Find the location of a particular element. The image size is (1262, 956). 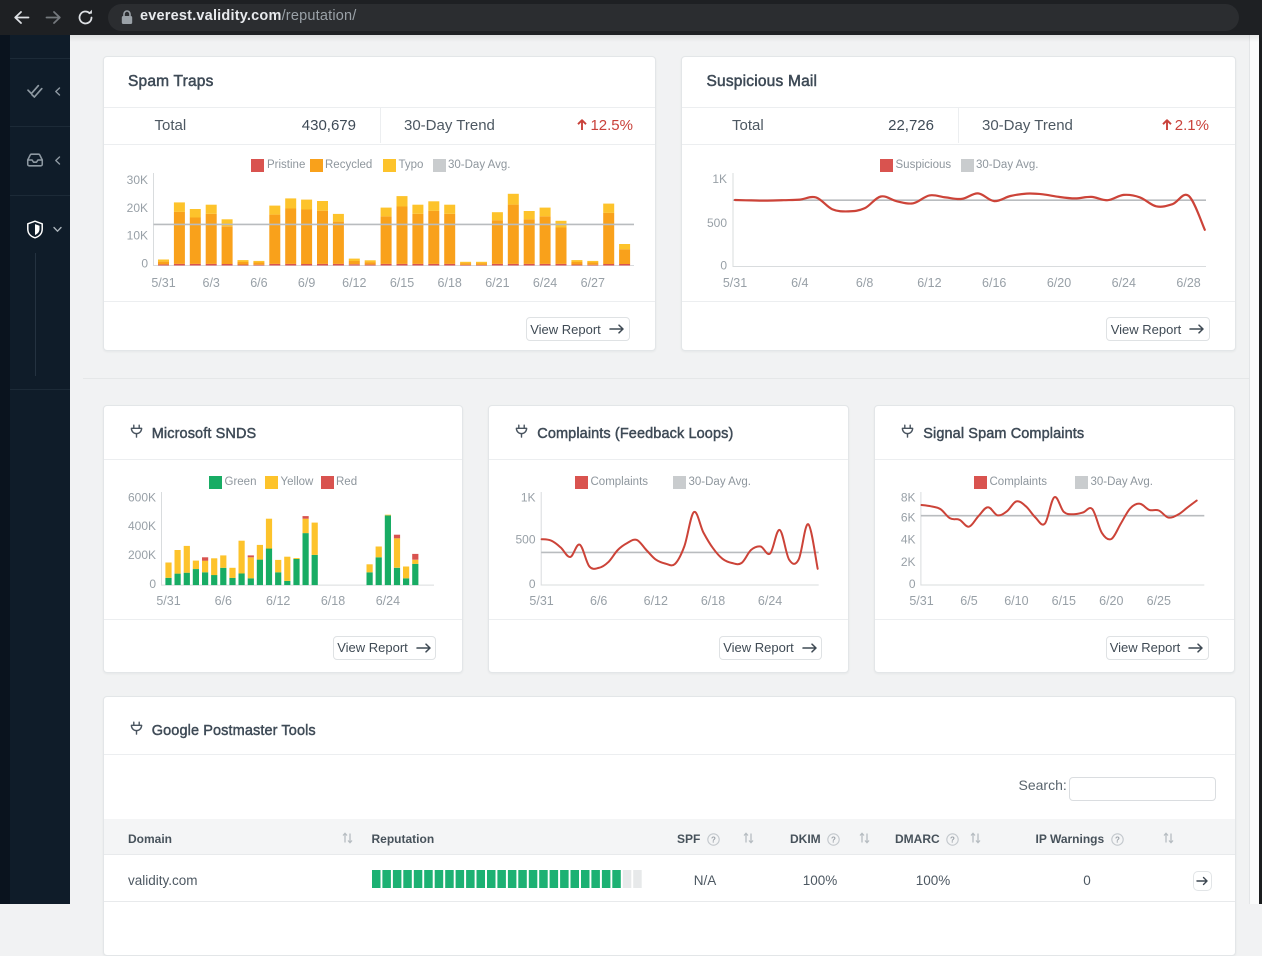

svg-text: 6/5 is located at coordinates (968, 601).